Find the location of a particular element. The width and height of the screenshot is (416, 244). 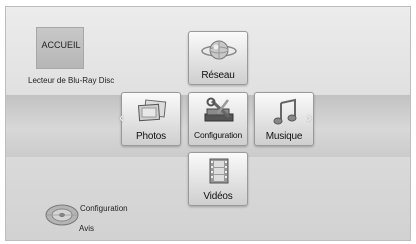

home-badge: ACCUEIL is located at coordinates (60, 48).